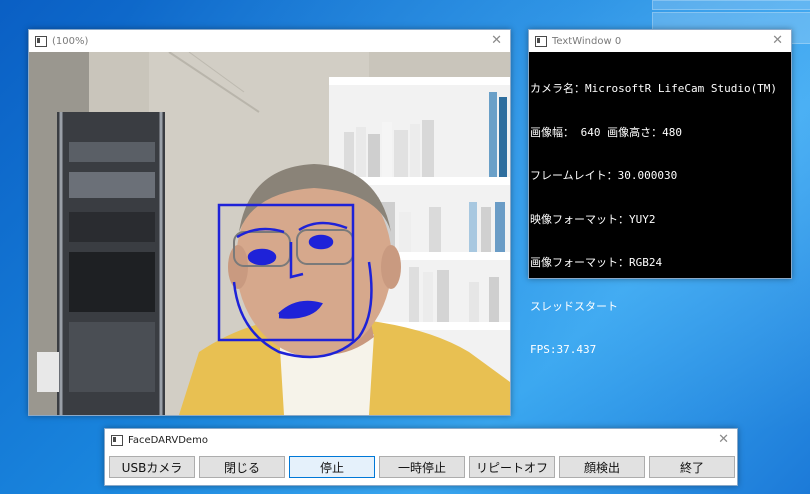  I want to click on console-line: スレッドスタート, so click(574, 306).